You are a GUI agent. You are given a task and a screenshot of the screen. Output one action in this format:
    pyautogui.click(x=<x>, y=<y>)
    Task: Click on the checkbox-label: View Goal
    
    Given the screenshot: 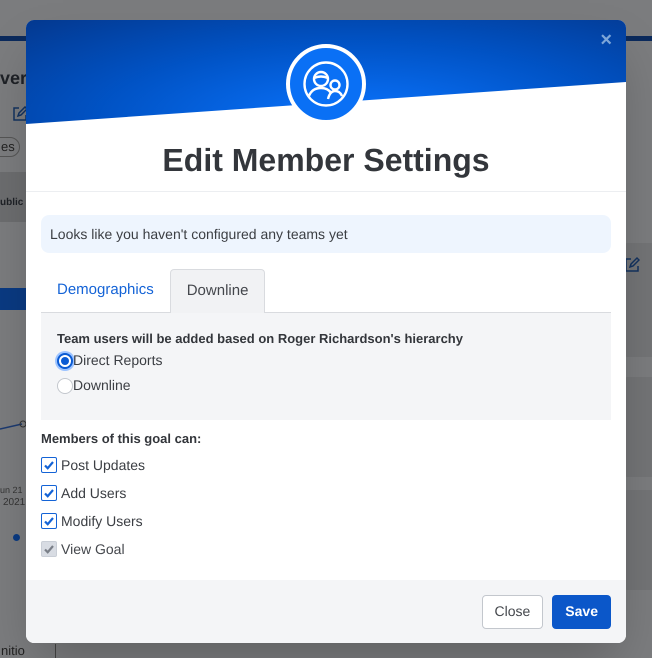 What is the action you would take?
    pyautogui.click(x=93, y=549)
    